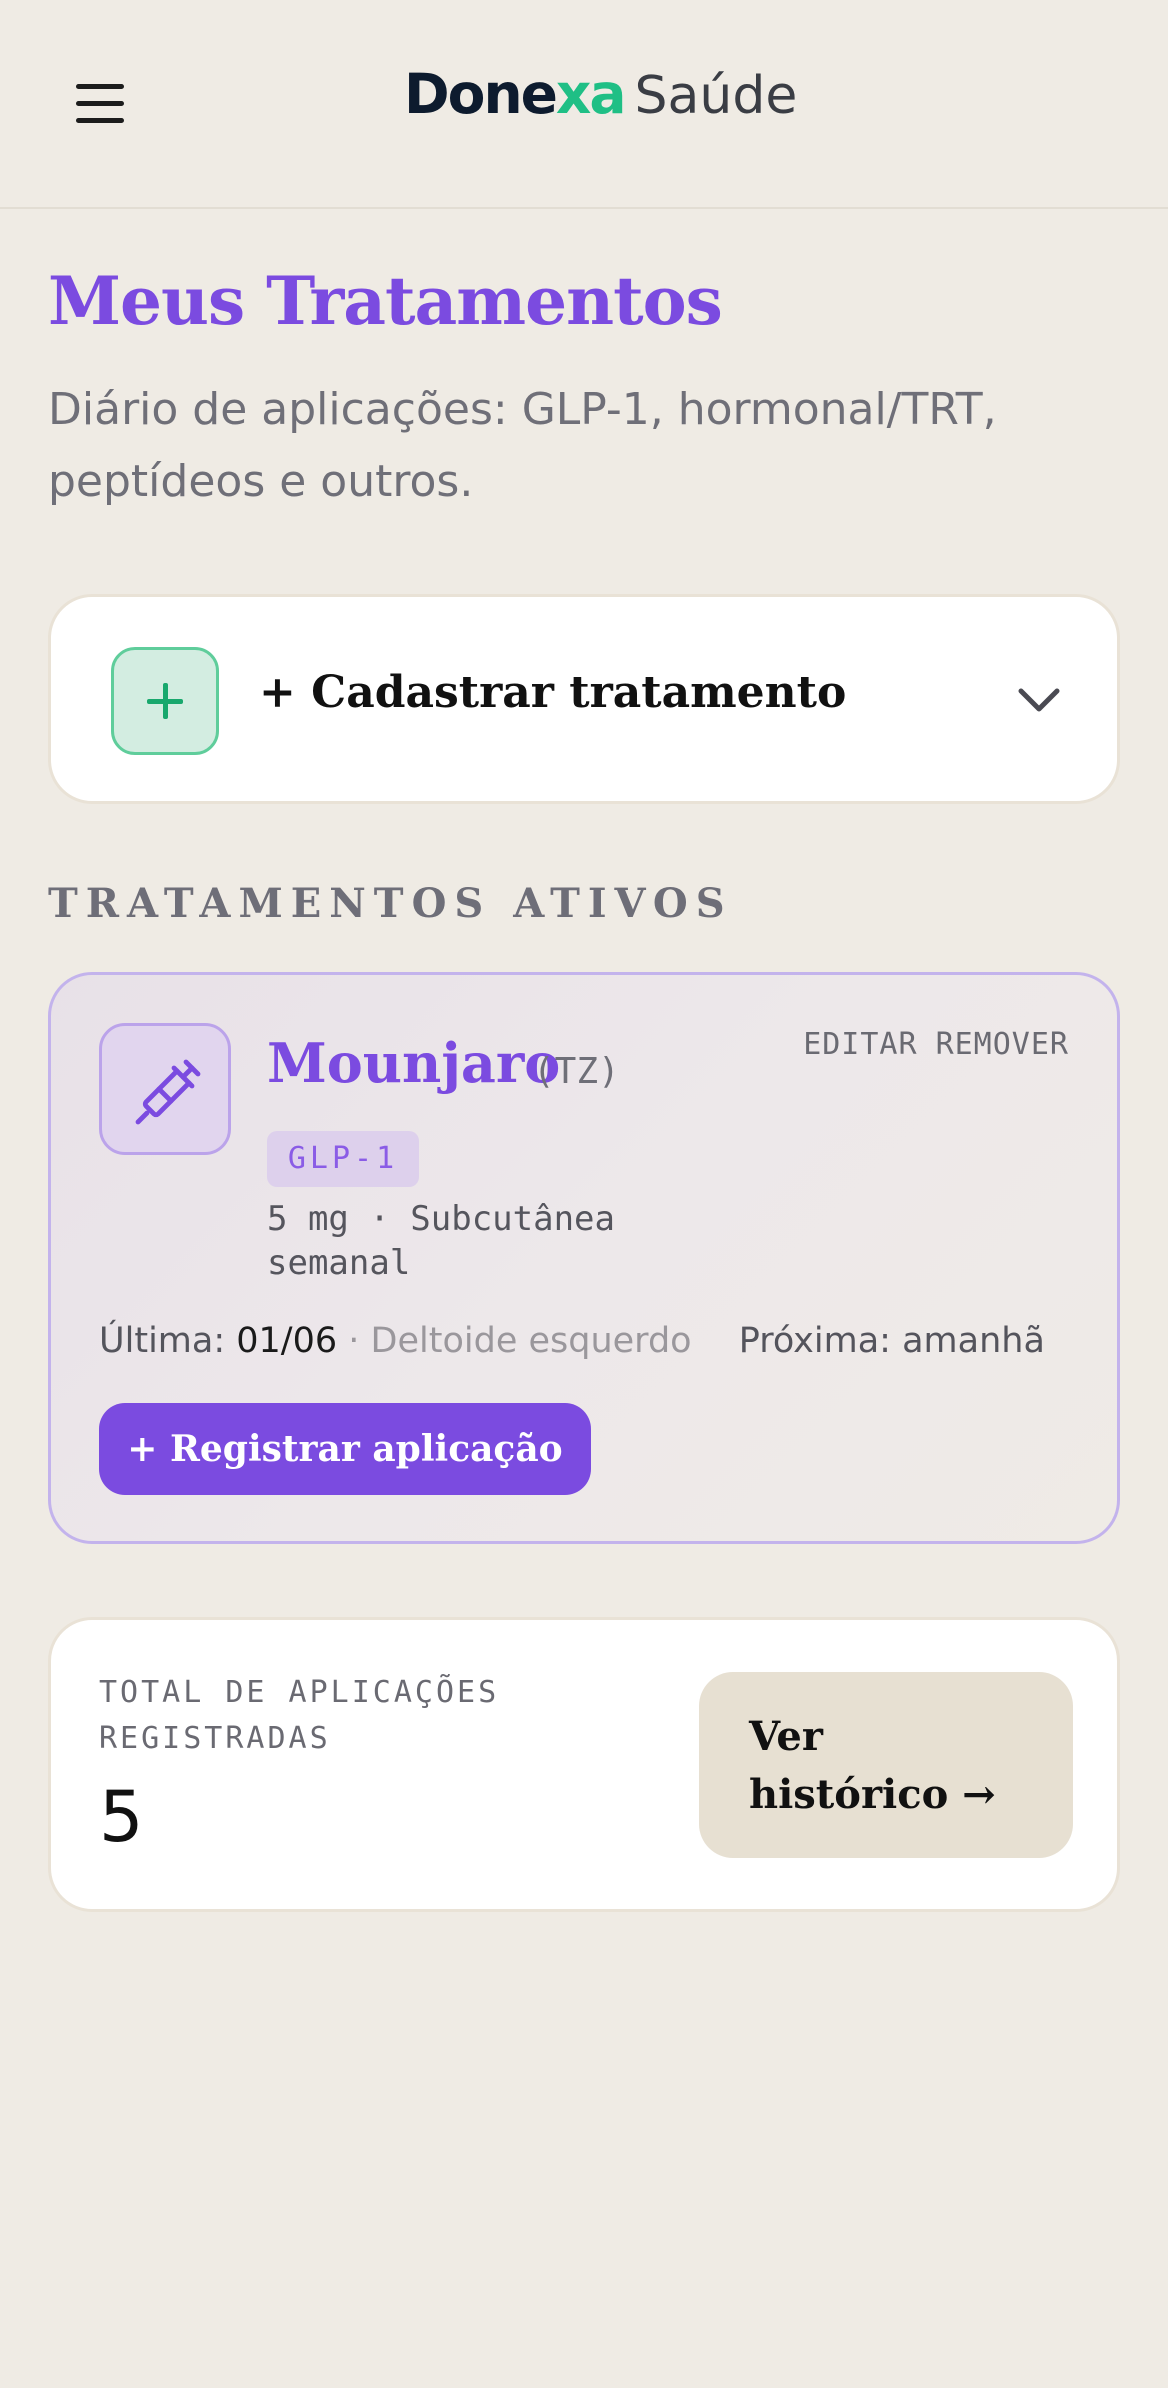  I want to click on last-application-site: · Deltoide esquerdo, so click(520, 1341).